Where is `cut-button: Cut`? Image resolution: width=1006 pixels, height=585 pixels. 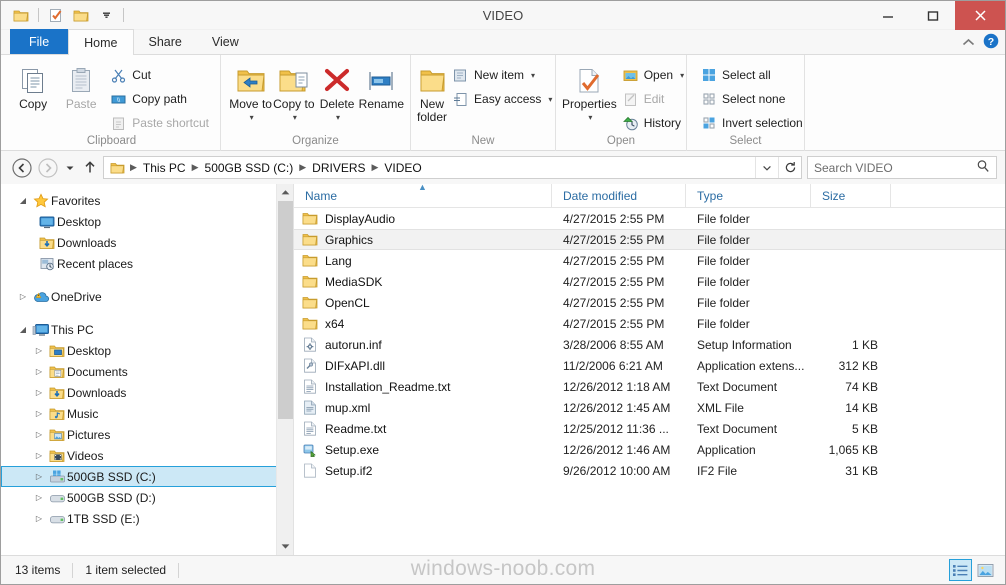 cut-button: Cut is located at coordinates (159, 75).